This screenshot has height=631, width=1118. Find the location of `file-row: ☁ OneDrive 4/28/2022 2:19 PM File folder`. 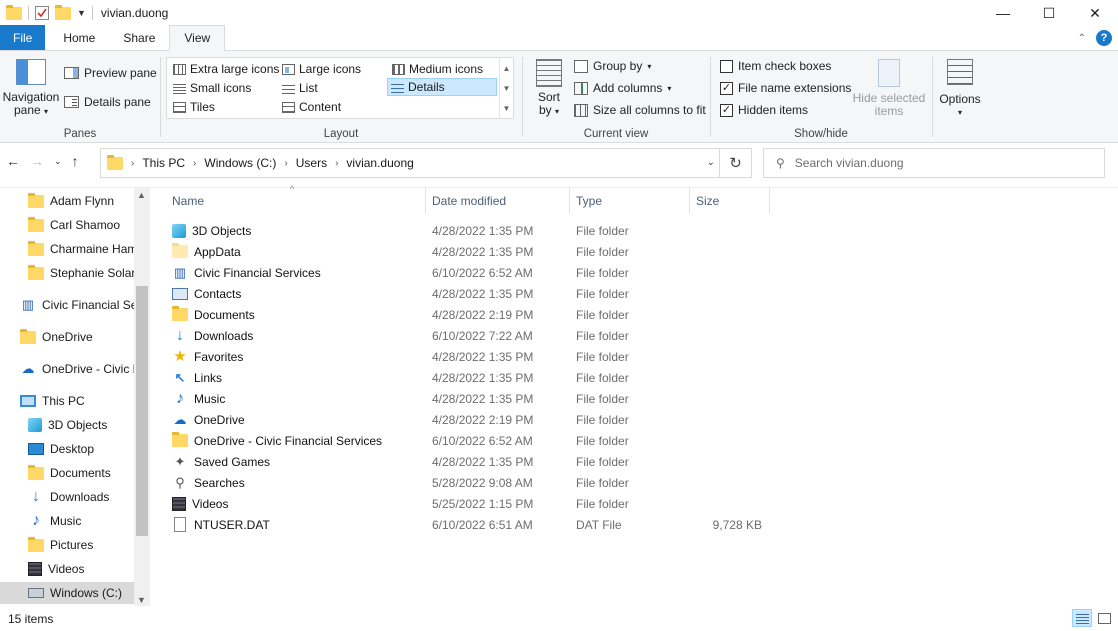

file-row: ☁ OneDrive 4/28/2022 2:19 PM File folder is located at coordinates (466, 419).